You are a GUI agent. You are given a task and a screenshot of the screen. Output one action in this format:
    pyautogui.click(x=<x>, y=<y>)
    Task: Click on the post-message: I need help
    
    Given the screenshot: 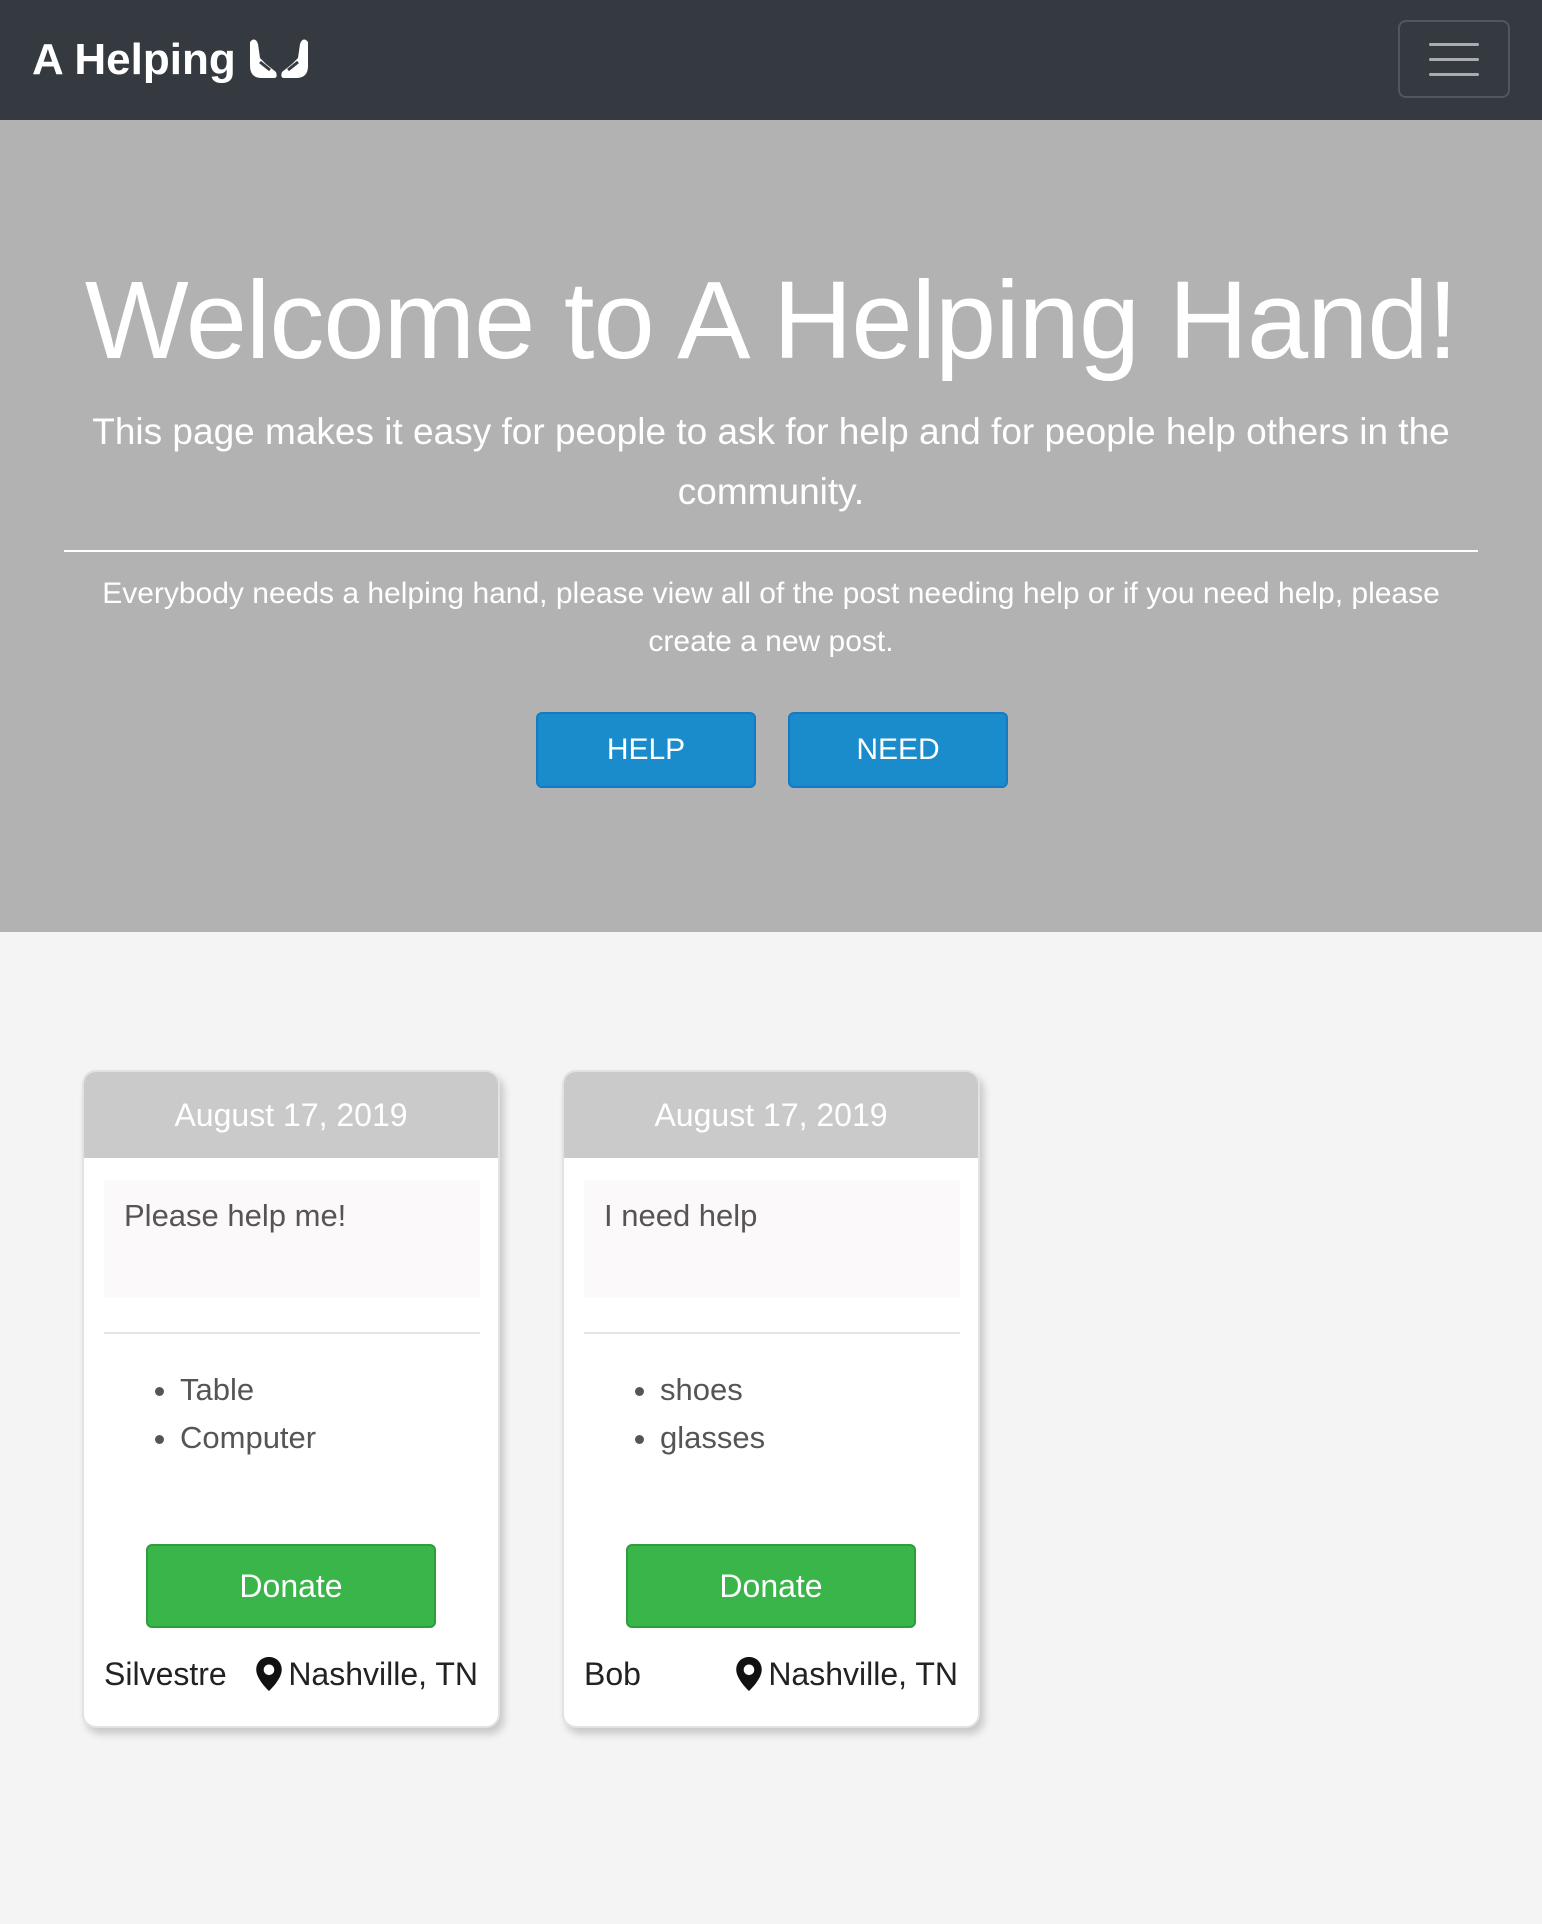 What is the action you would take?
    pyautogui.click(x=772, y=1239)
    